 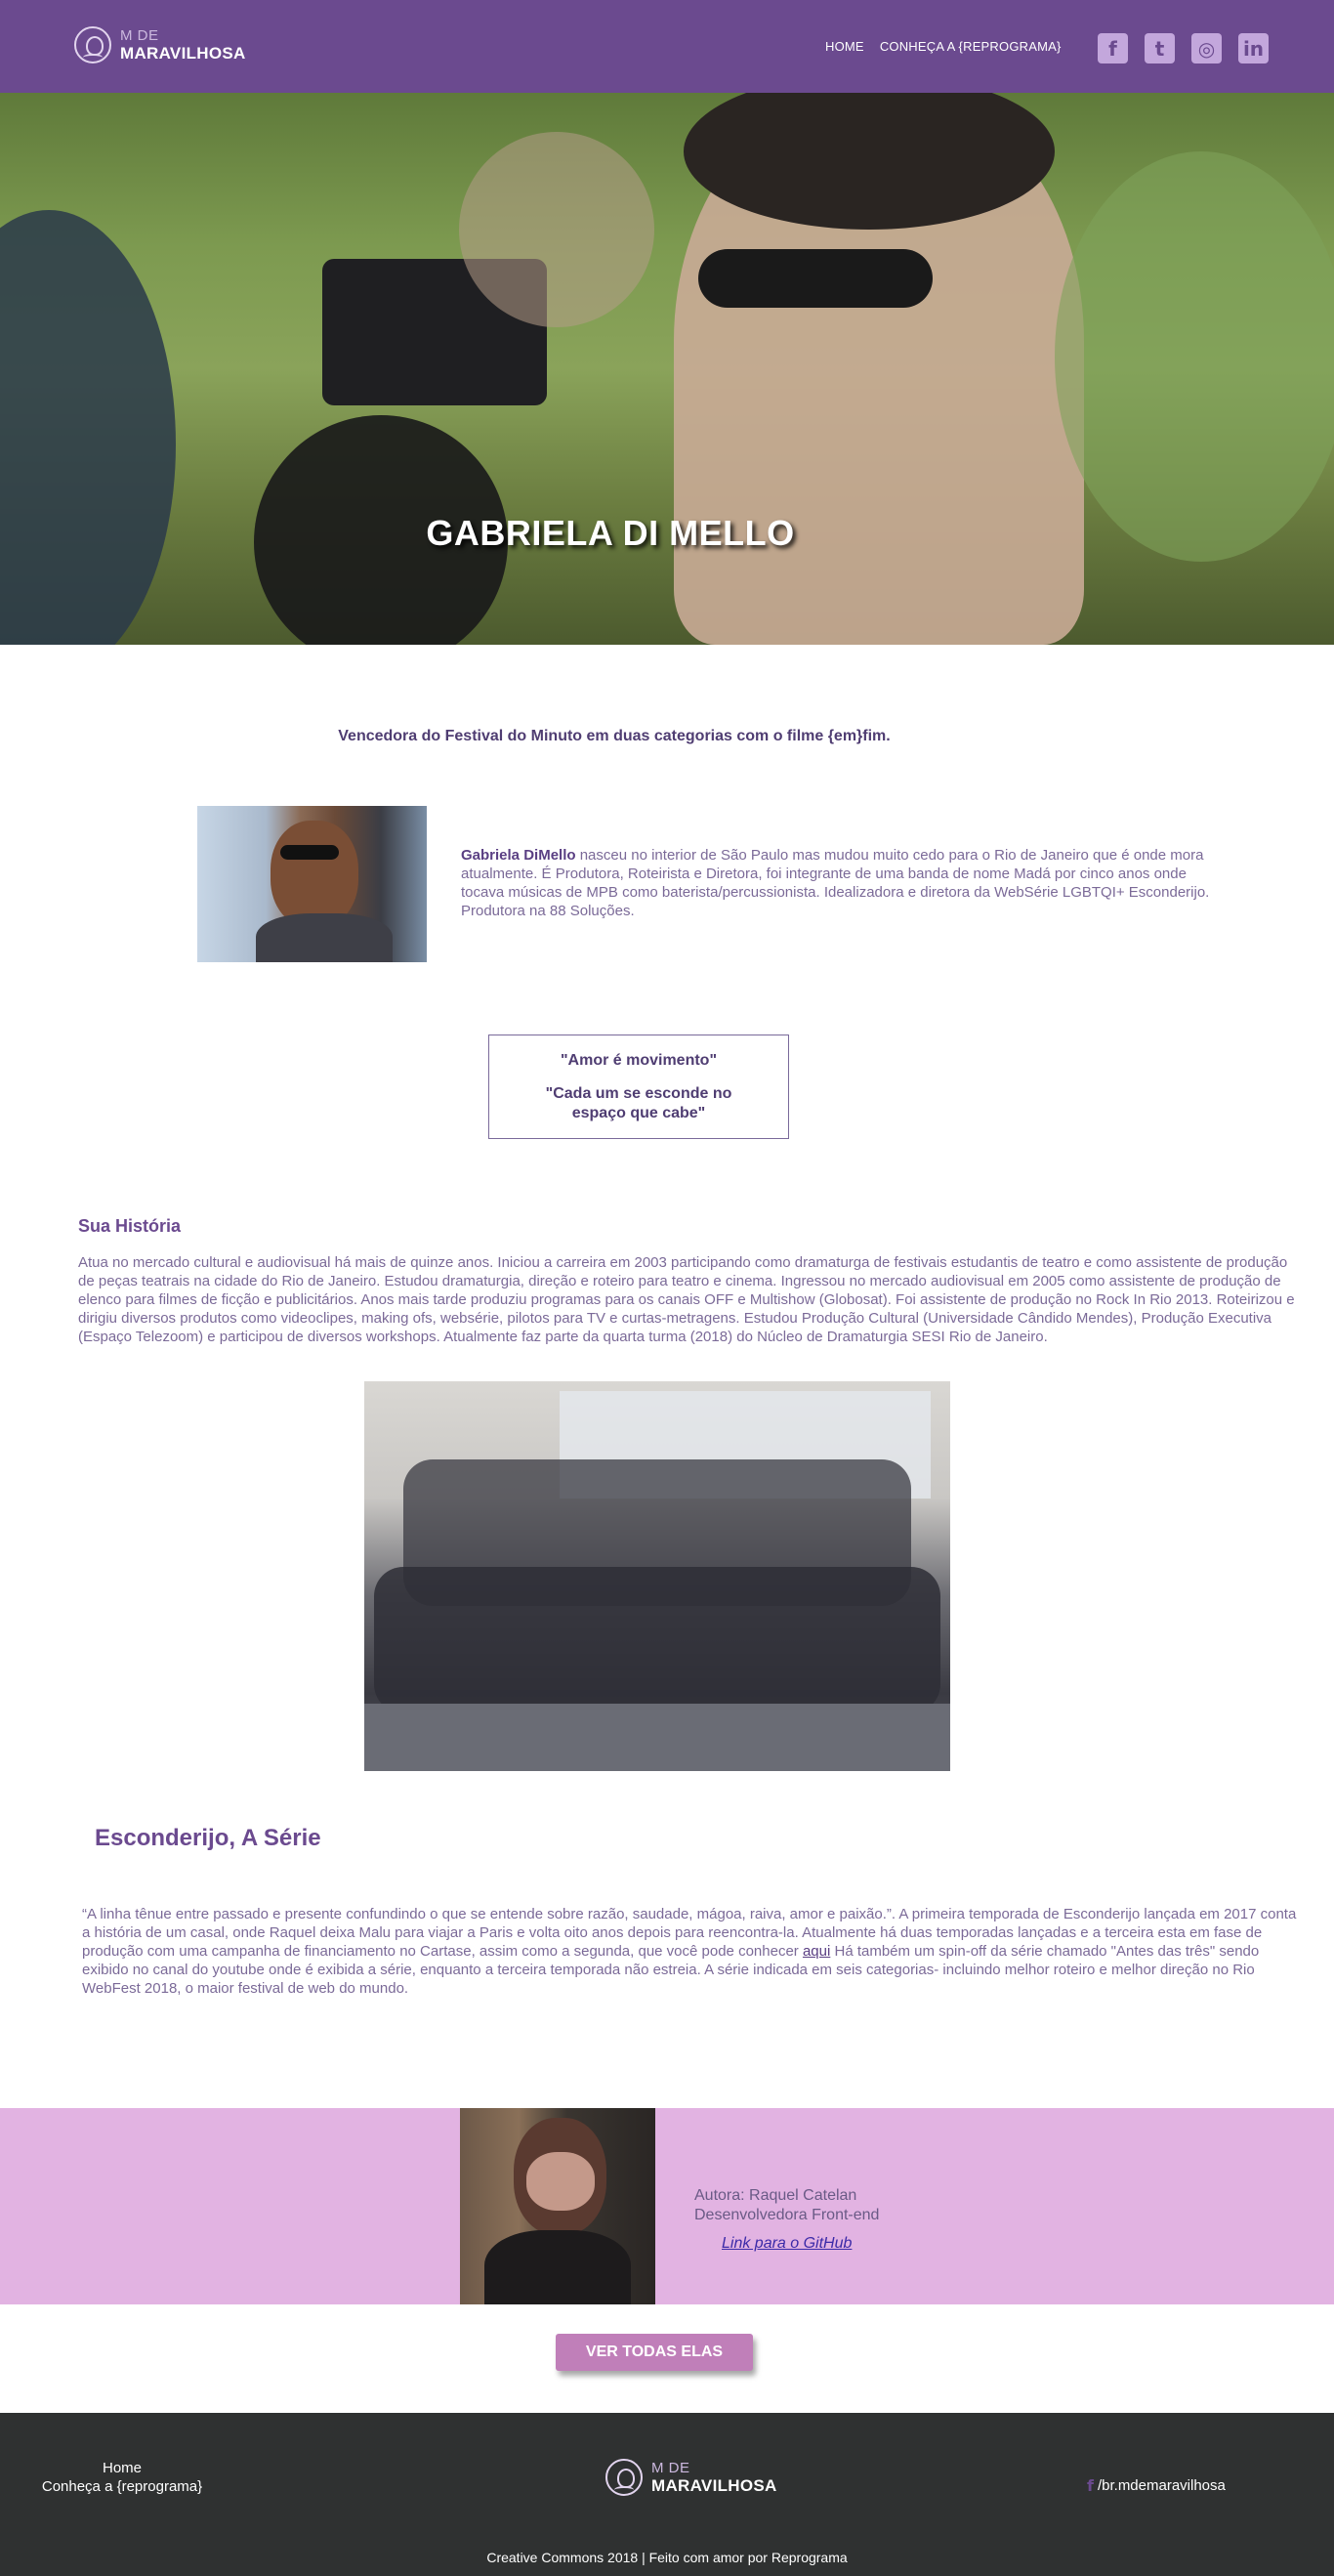 I want to click on social-icons: f t ◎ in, so click(x=1183, y=48).